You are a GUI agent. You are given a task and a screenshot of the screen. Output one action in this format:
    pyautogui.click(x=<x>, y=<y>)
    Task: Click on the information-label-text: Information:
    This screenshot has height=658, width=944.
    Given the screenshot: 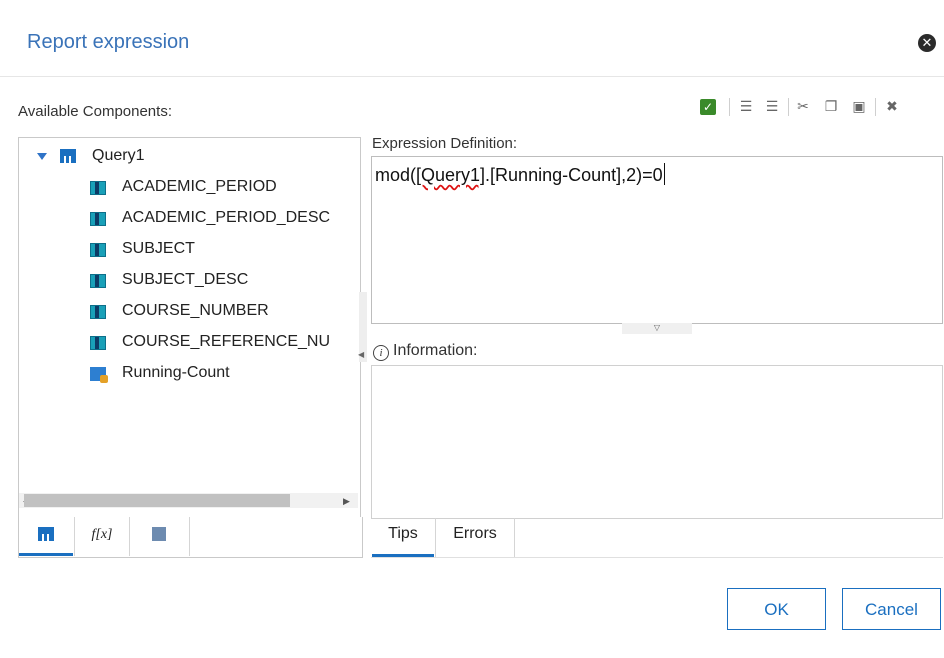 What is the action you would take?
    pyautogui.click(x=435, y=350)
    